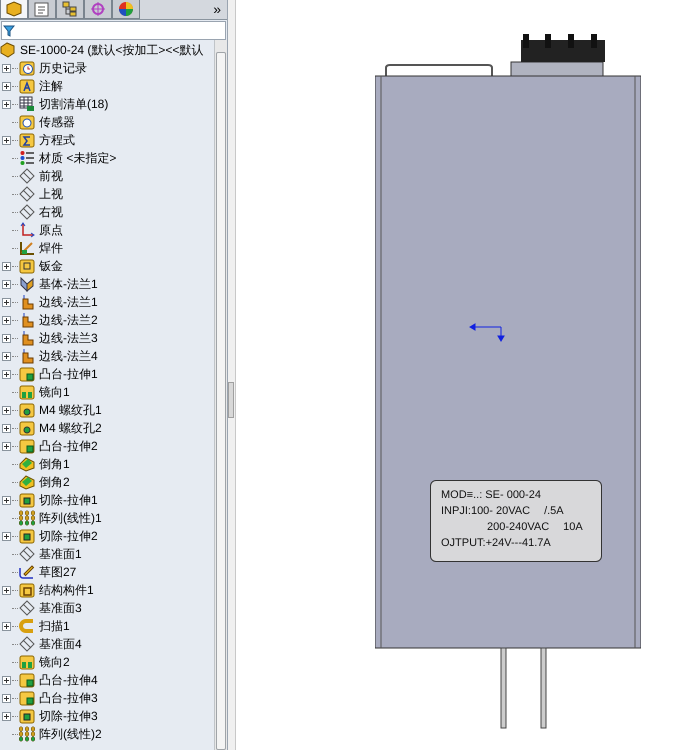  Describe the element at coordinates (217, 9) in the screenshot. I see `more-tabs-button: »` at that location.